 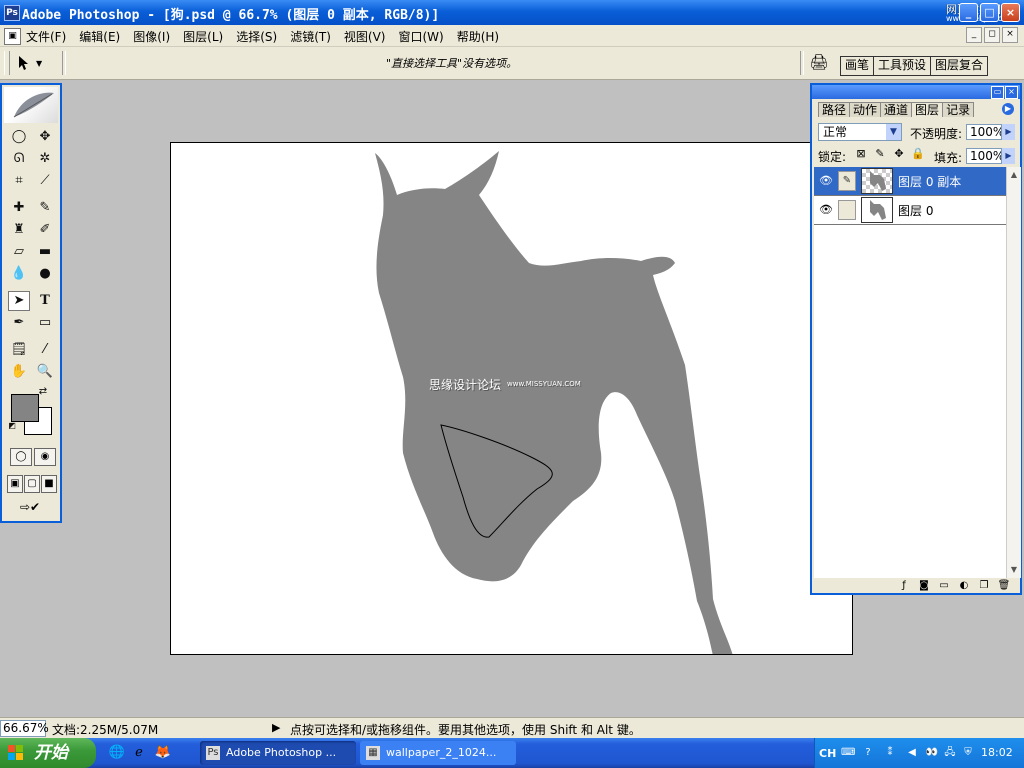 What do you see at coordinates (984, 156) in the screenshot?
I see `fill-field: 100%` at bounding box center [984, 156].